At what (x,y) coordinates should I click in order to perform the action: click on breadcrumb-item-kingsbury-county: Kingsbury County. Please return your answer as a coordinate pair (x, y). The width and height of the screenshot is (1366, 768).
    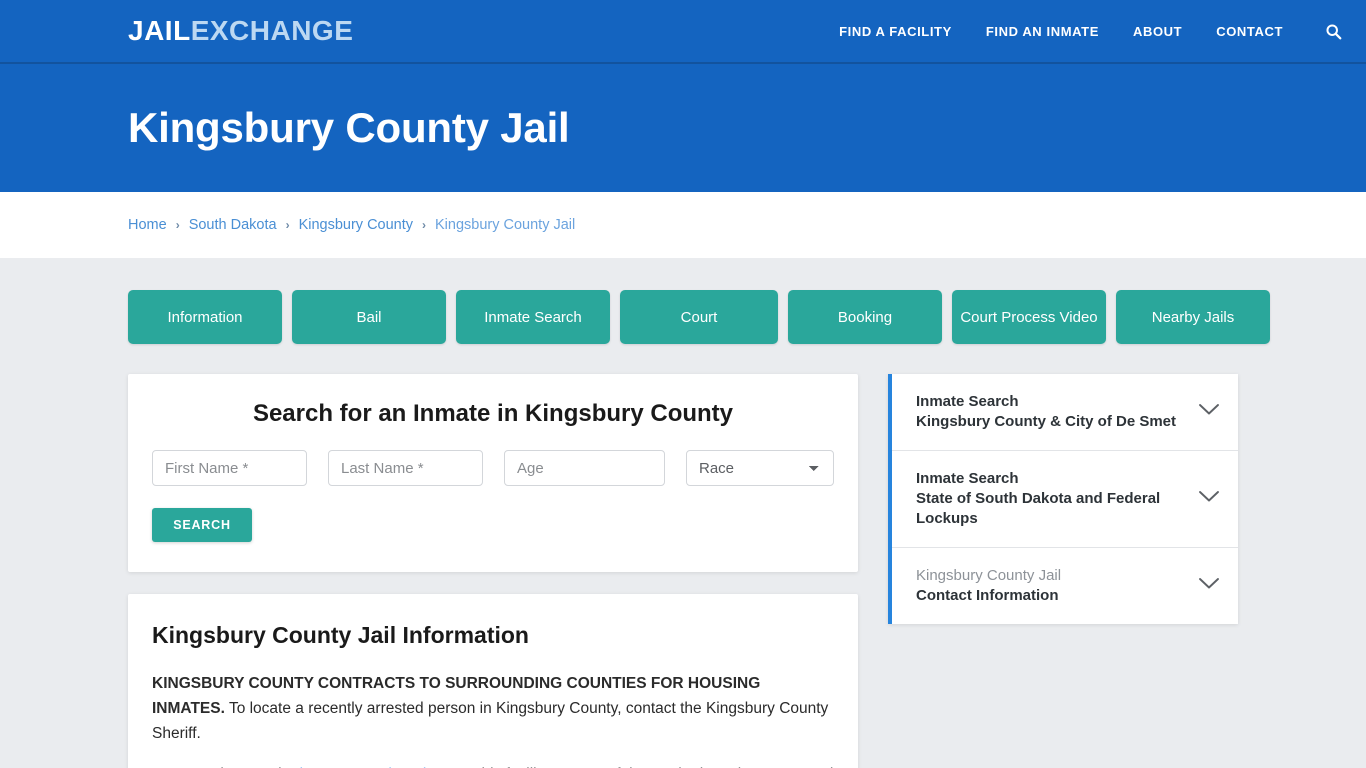
    Looking at the image, I should click on (356, 225).